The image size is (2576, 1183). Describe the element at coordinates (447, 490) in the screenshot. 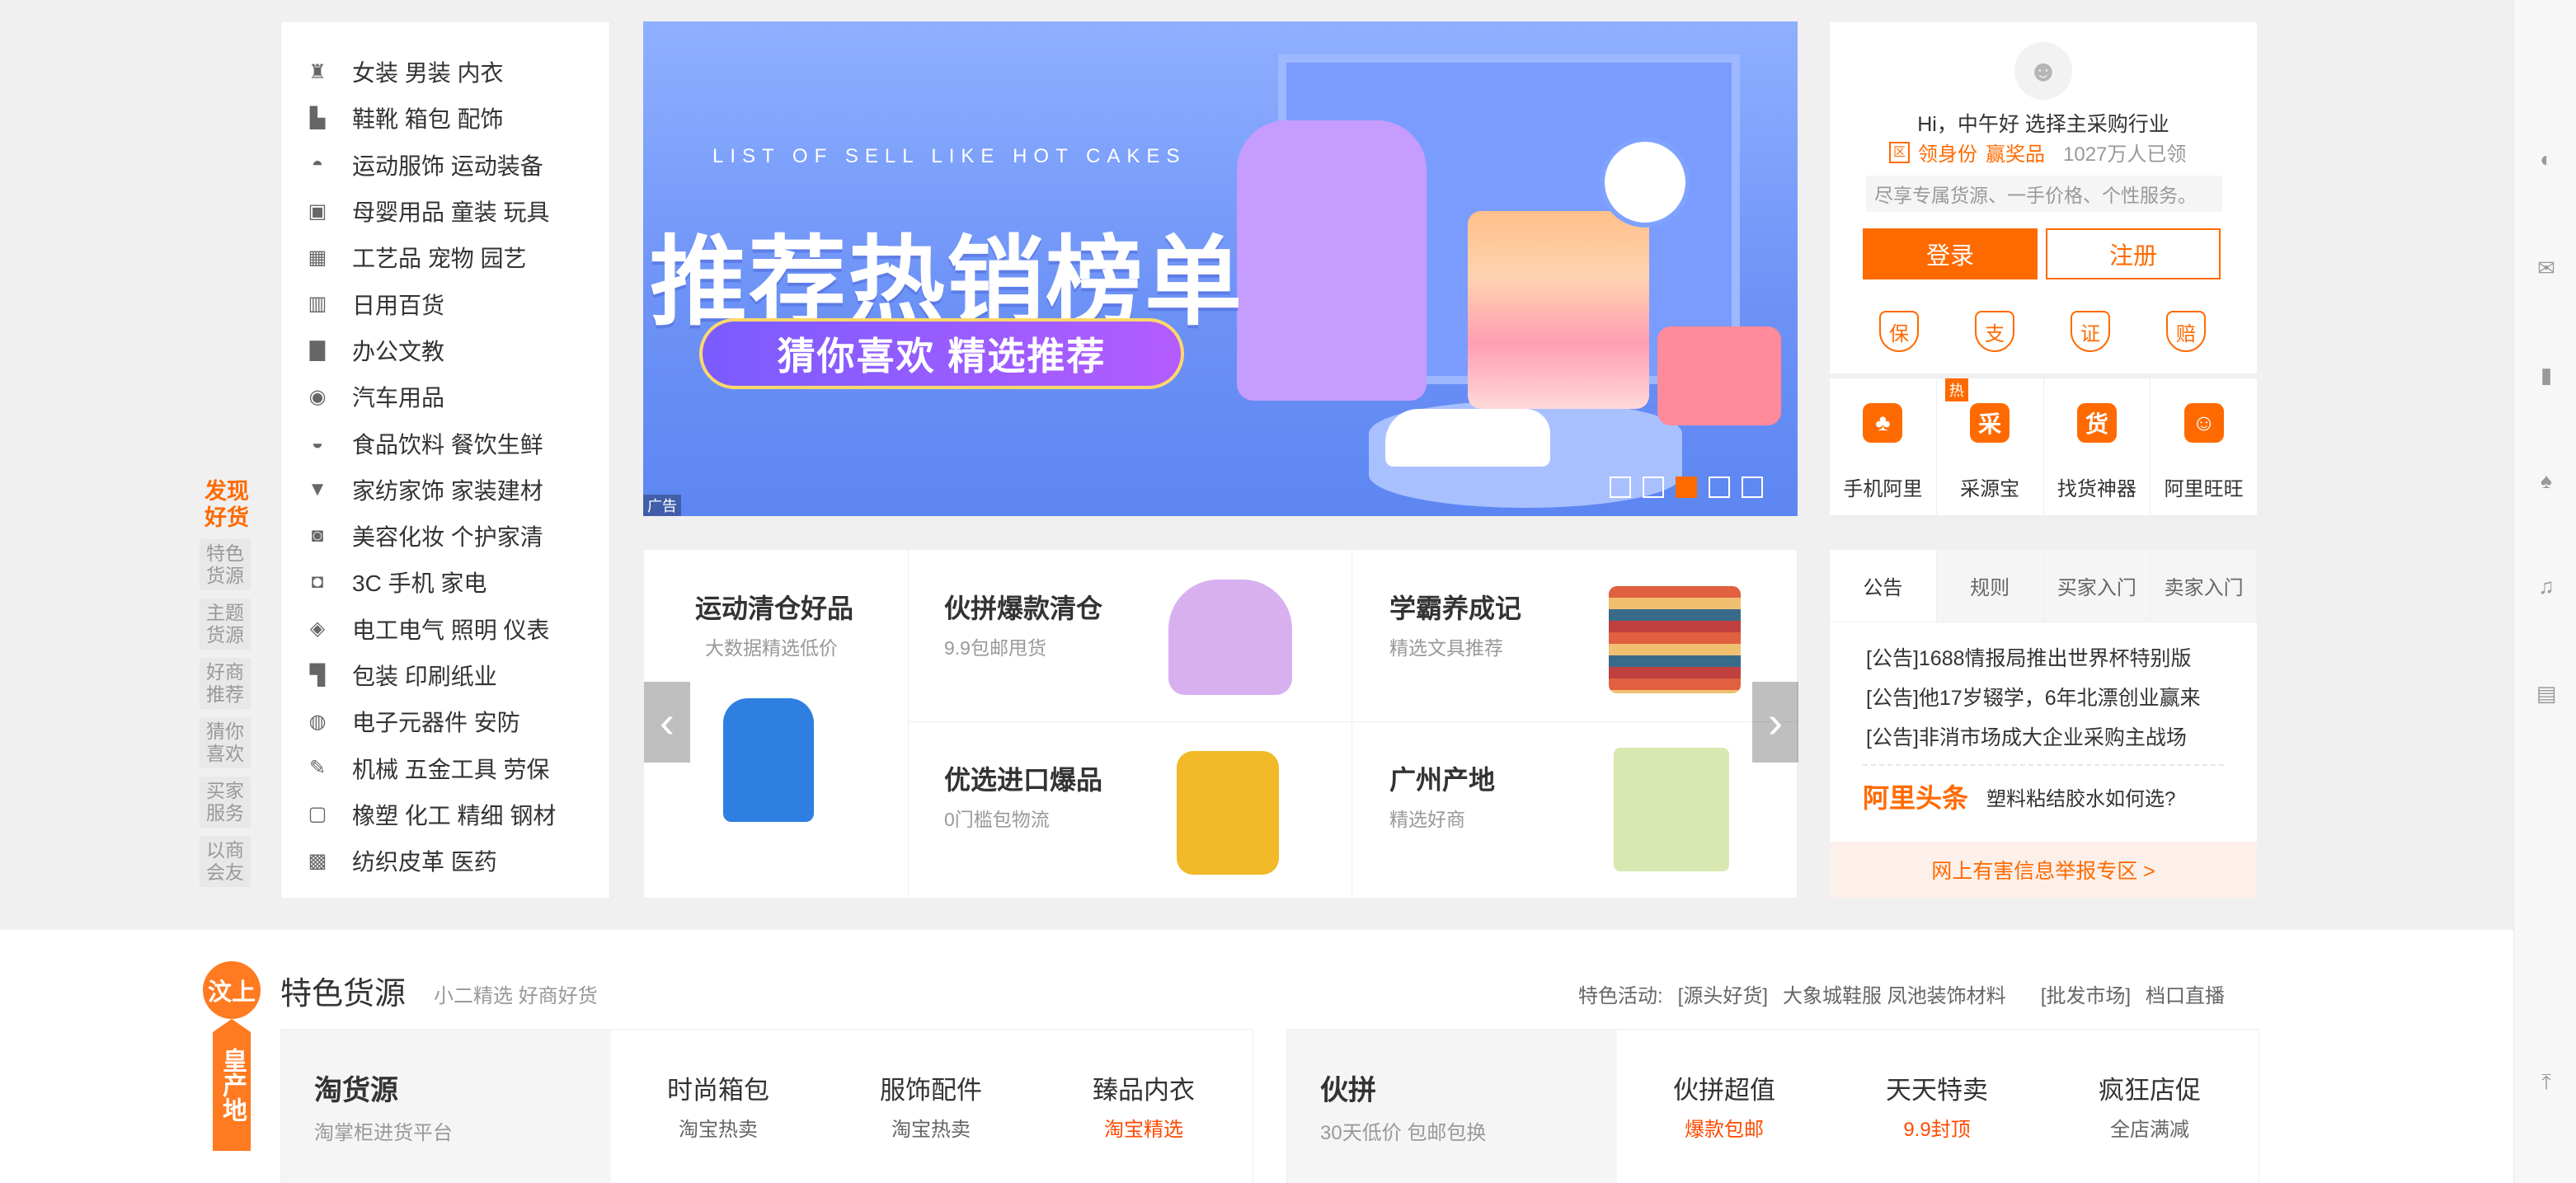

I see `category-label: 家纺家饰 家装建材` at that location.